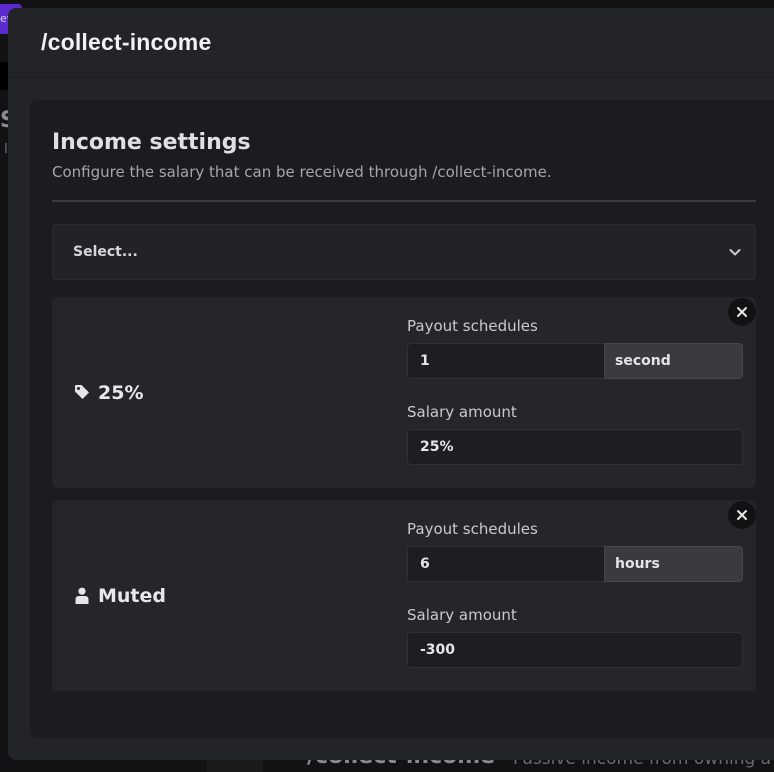 This screenshot has width=774, height=772. What do you see at coordinates (575, 392) in the screenshot?
I see `role-fields: Payout schedules second Salary amount` at bounding box center [575, 392].